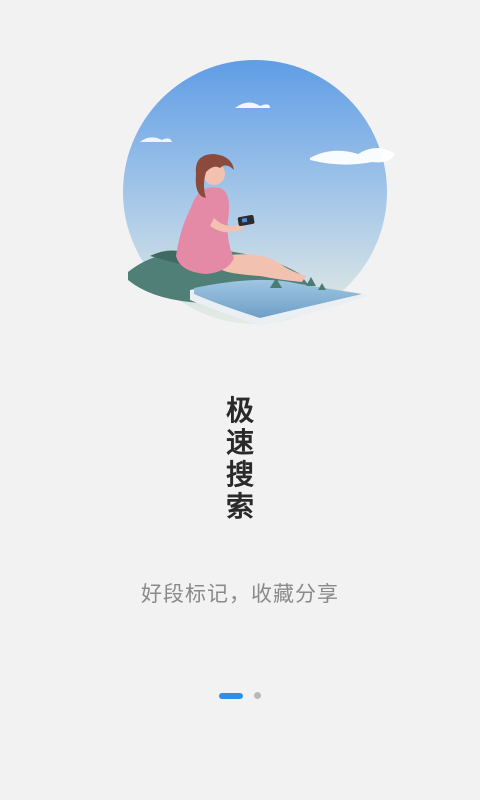  I want to click on title-char: 速, so click(239, 442).